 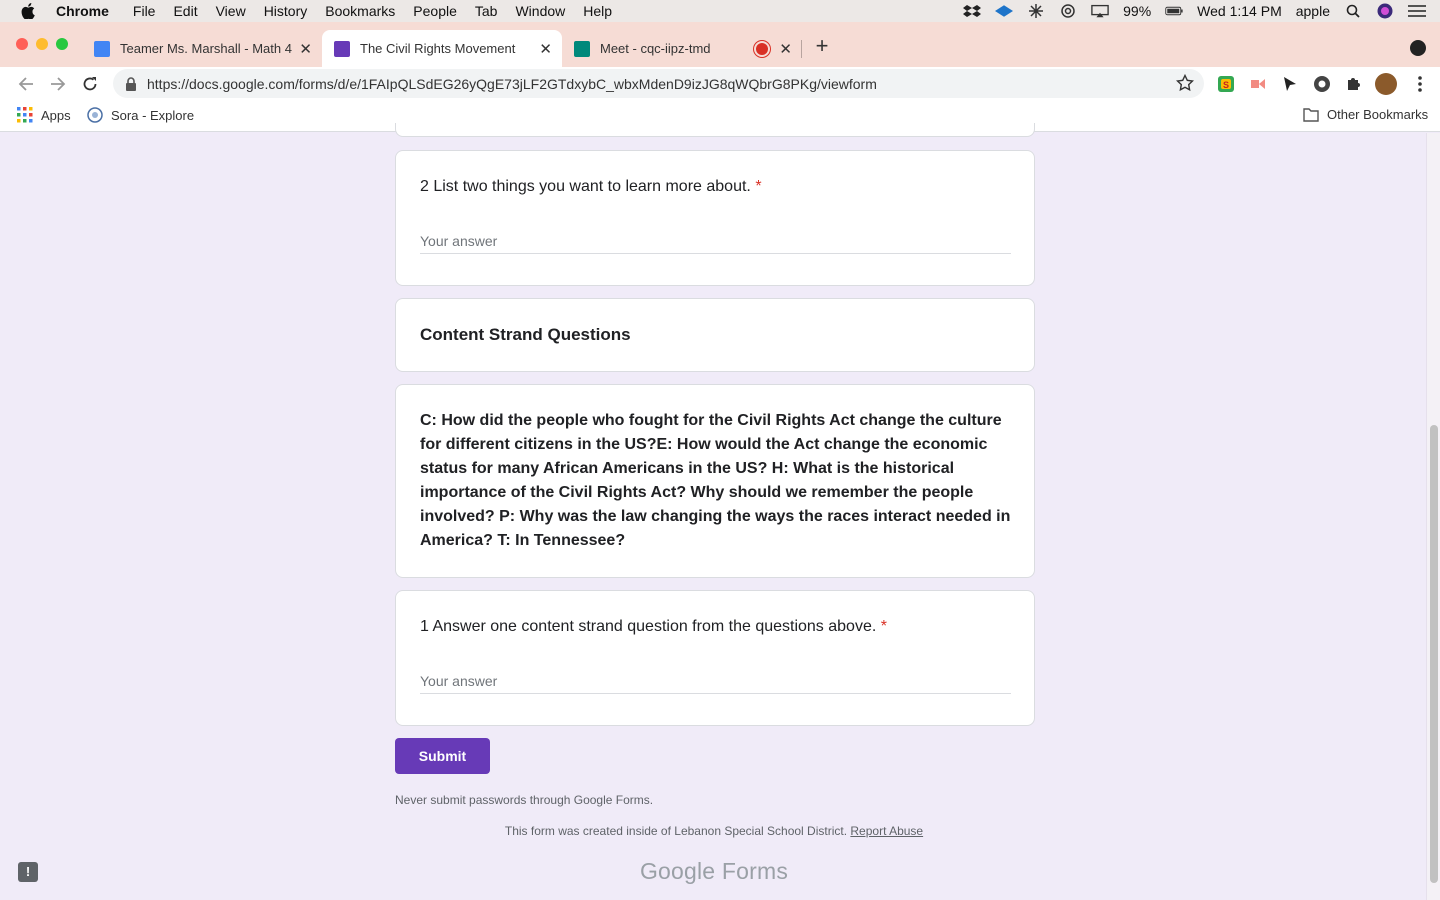 I want to click on clock: Wed 1:14 PM, so click(x=1239, y=11).